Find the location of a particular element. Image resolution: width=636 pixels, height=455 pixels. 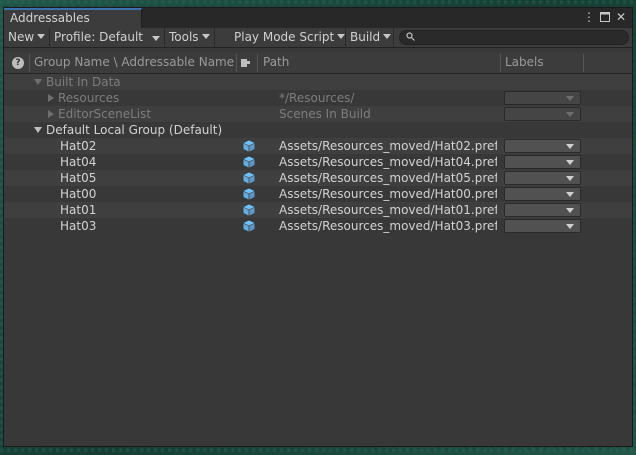

tab-bar: Addressables Groups ⋮ ✕ is located at coordinates (318, 25).